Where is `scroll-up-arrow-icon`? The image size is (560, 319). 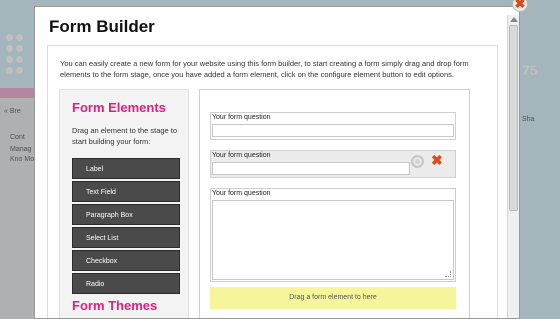 scroll-up-arrow-icon is located at coordinates (514, 19).